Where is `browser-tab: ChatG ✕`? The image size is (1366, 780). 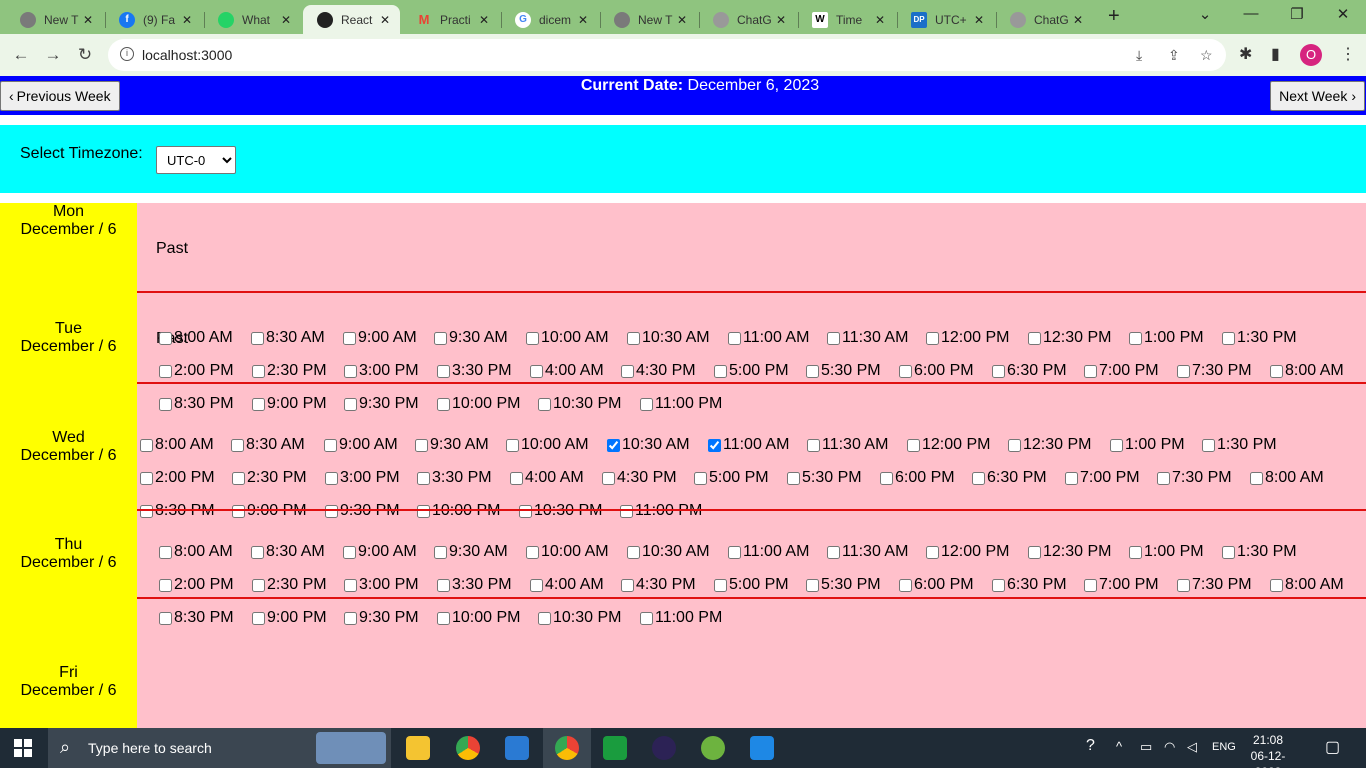 browser-tab: ChatG ✕ is located at coordinates (747, 19).